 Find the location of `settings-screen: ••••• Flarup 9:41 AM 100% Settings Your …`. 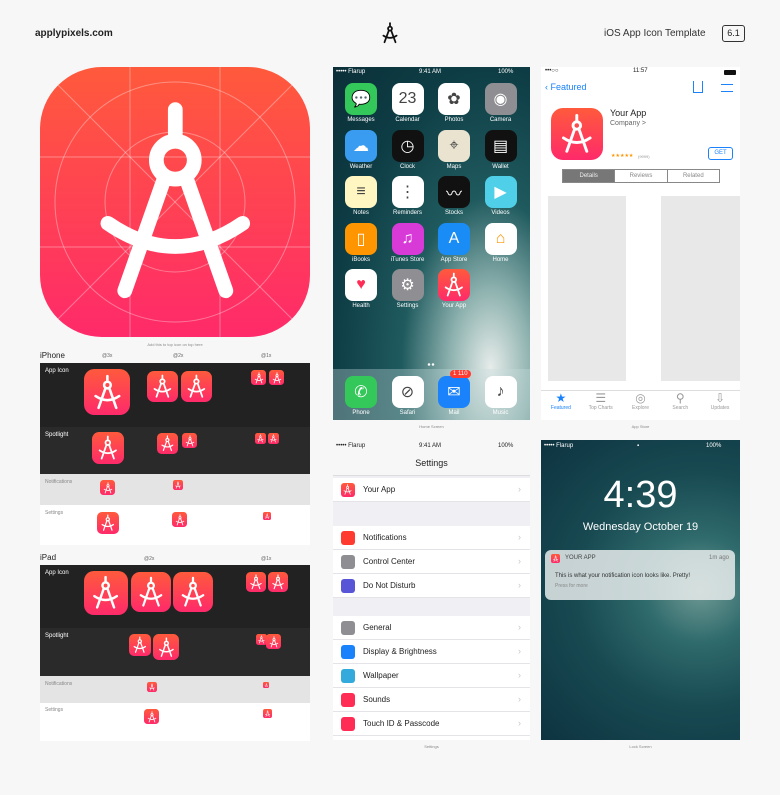

settings-screen: ••••• Flarup 9:41 AM 100% Settings Your … is located at coordinates (431, 590).